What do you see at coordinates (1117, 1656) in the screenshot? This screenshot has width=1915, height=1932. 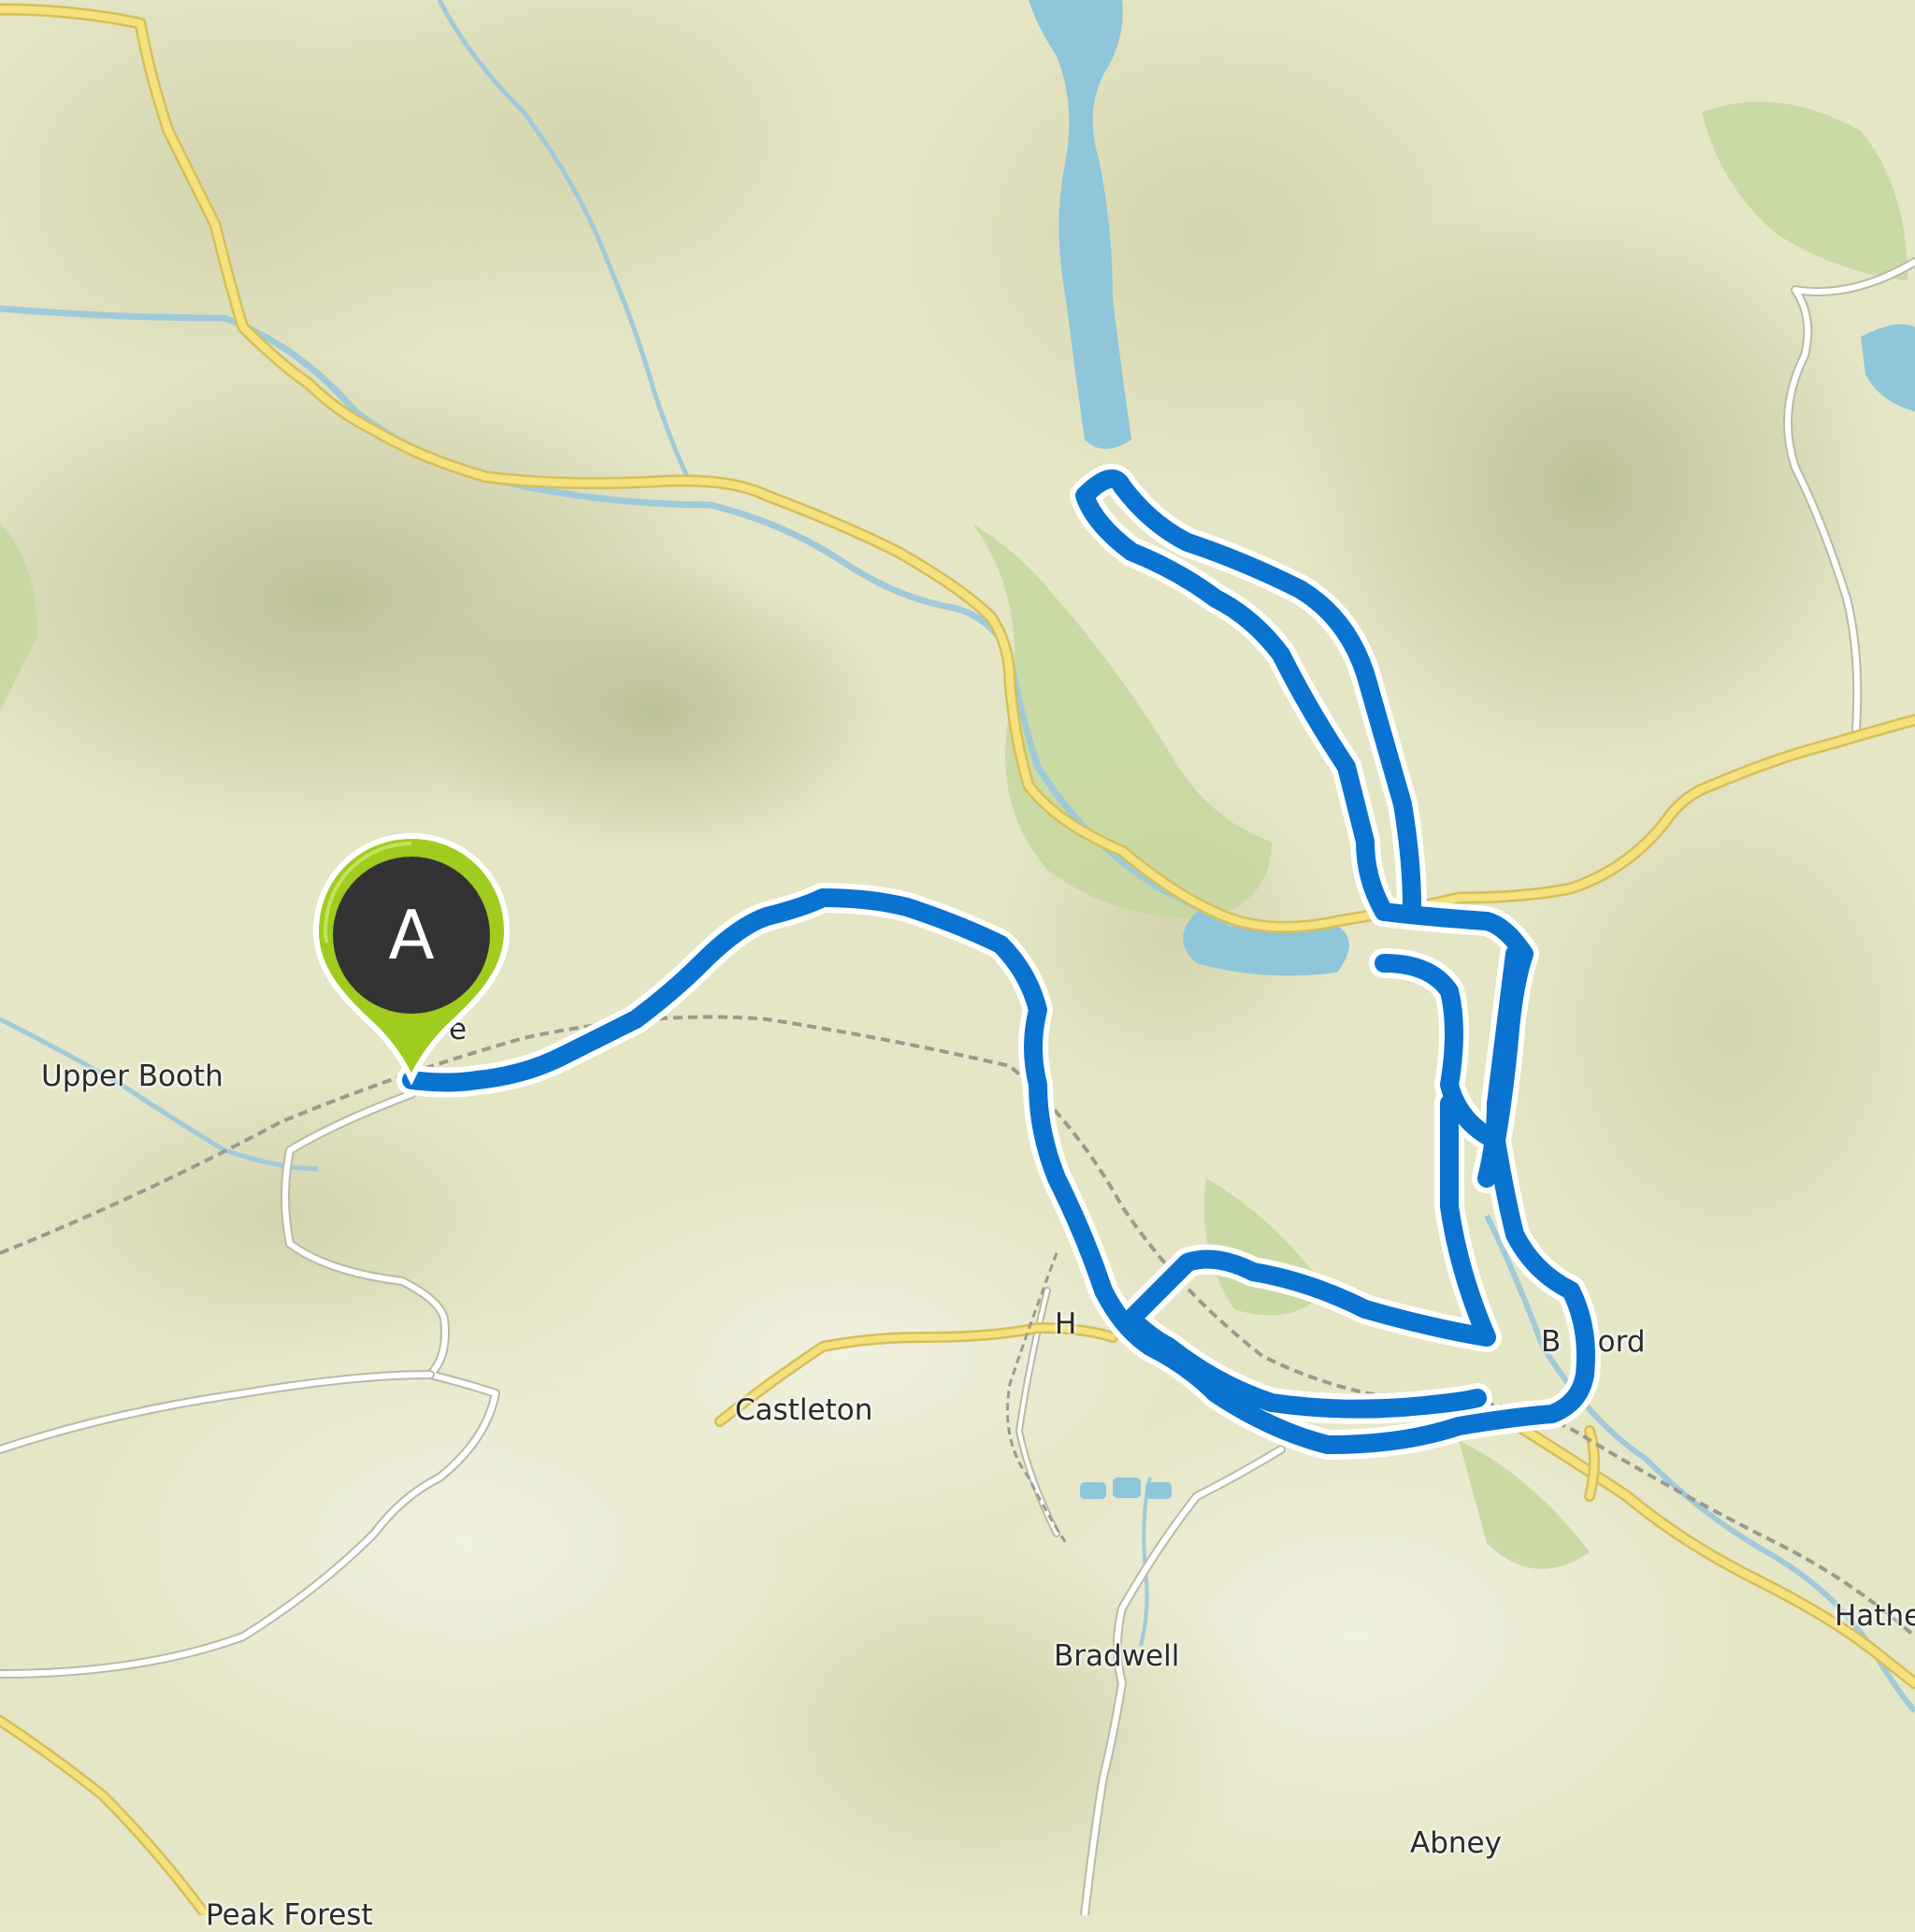 I see `place-label-bradwell: Bradwell` at bounding box center [1117, 1656].